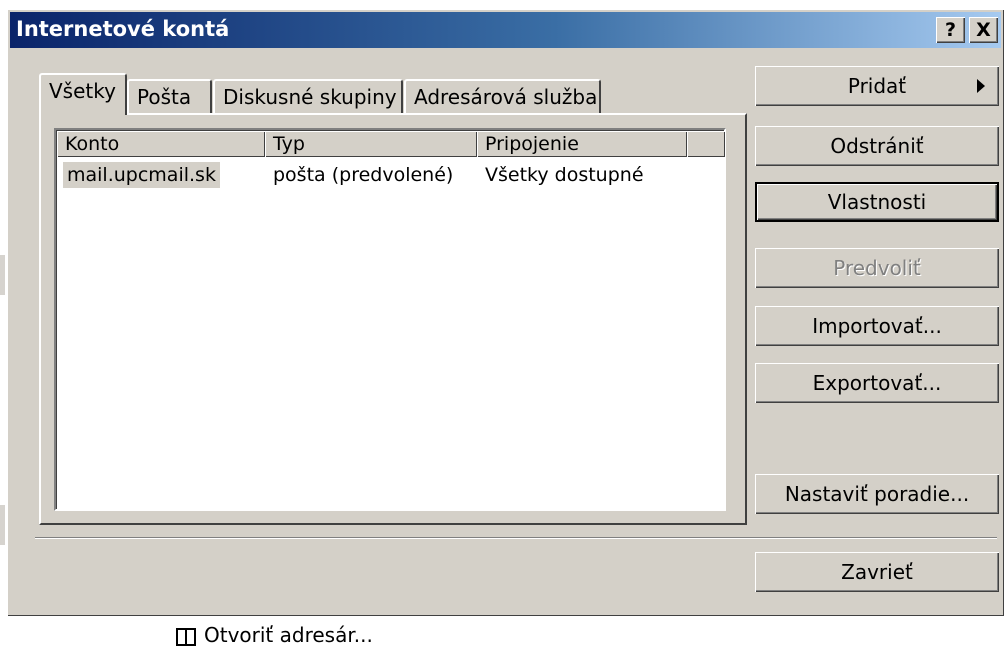  What do you see at coordinates (506, 97) in the screenshot?
I see `tab-directory-service-label: Adresárová služba` at bounding box center [506, 97].